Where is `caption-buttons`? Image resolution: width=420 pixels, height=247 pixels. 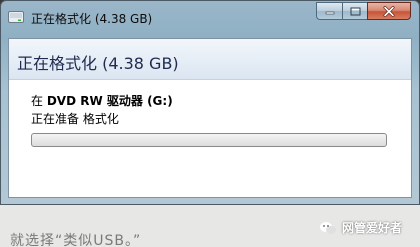 caption-buttons is located at coordinates (363, 11).